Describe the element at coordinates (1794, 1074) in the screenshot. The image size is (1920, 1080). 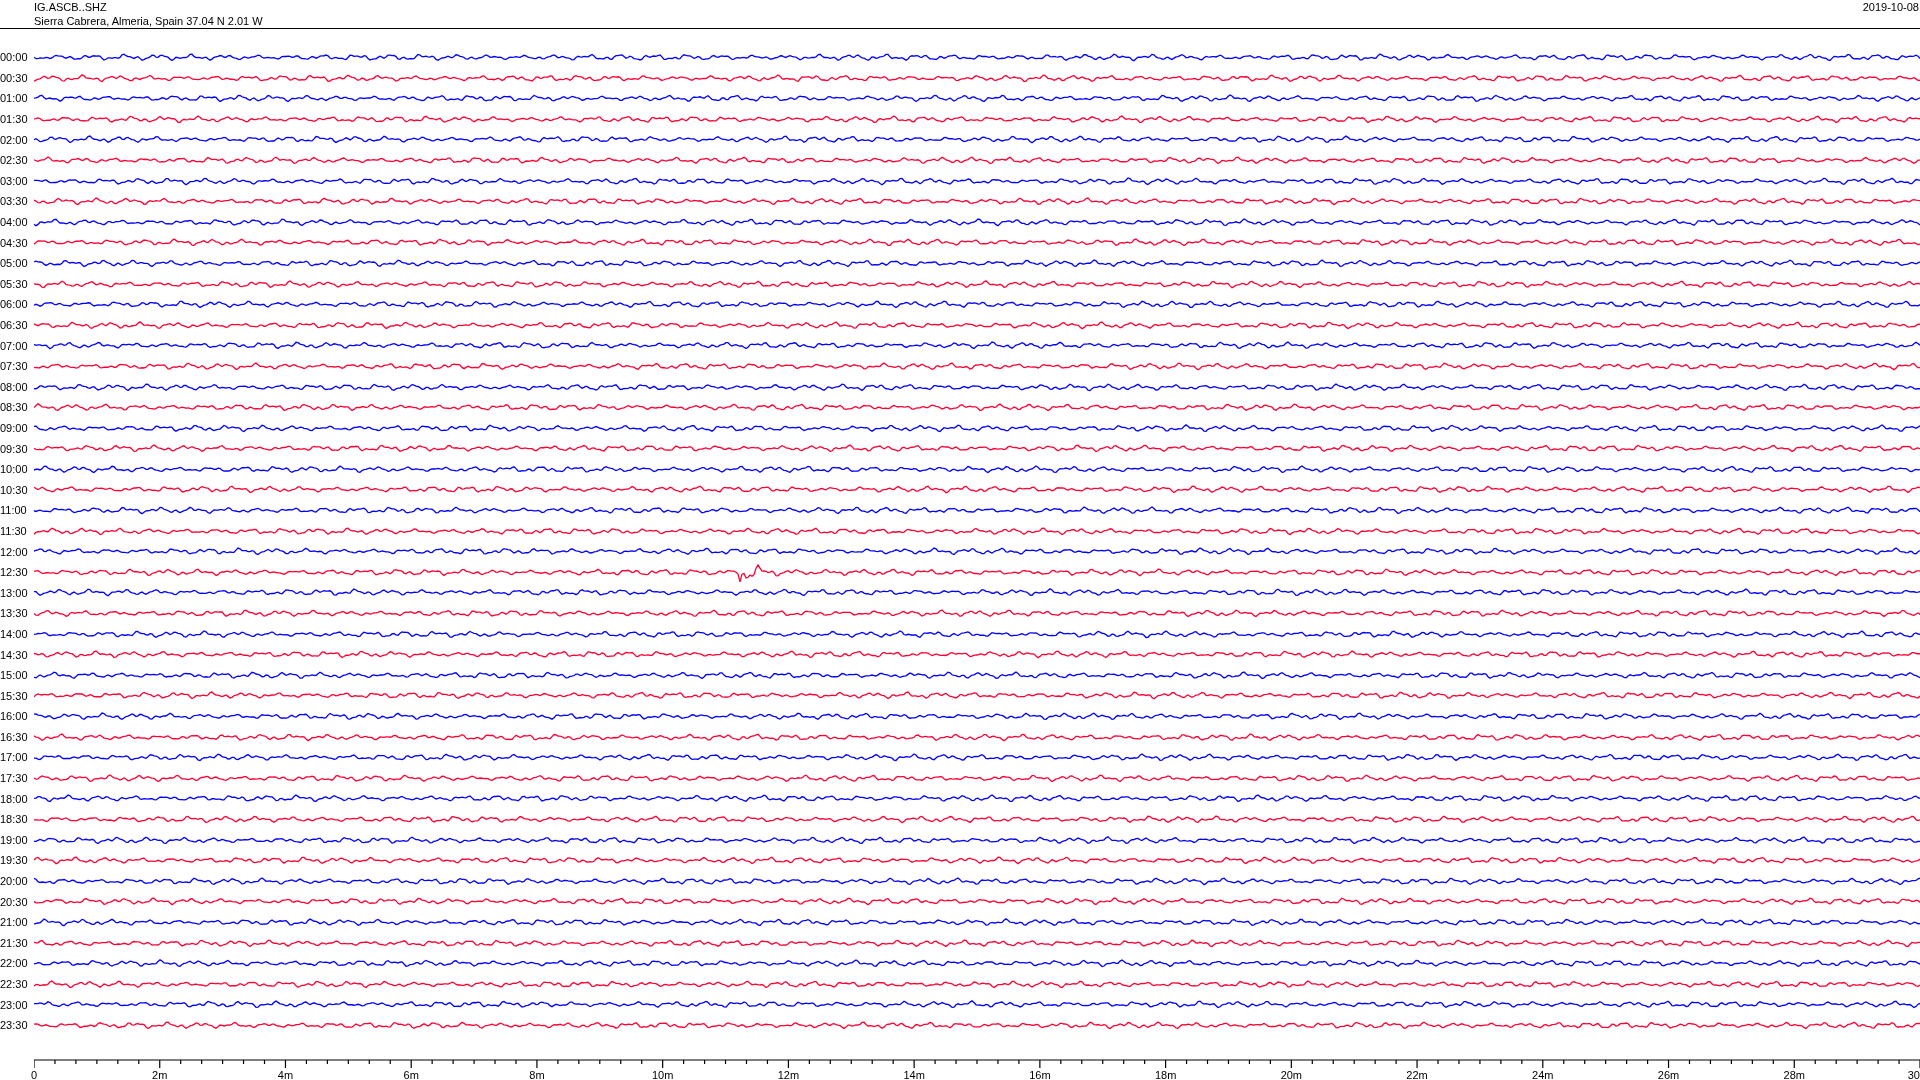
I see `time-axis-label: 28m` at that location.